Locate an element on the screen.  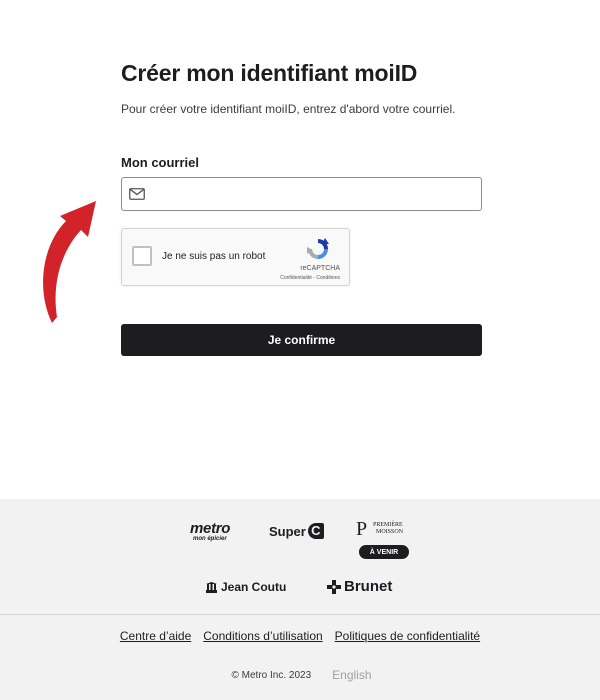
language-toggle: English is located at coordinates (351, 675).